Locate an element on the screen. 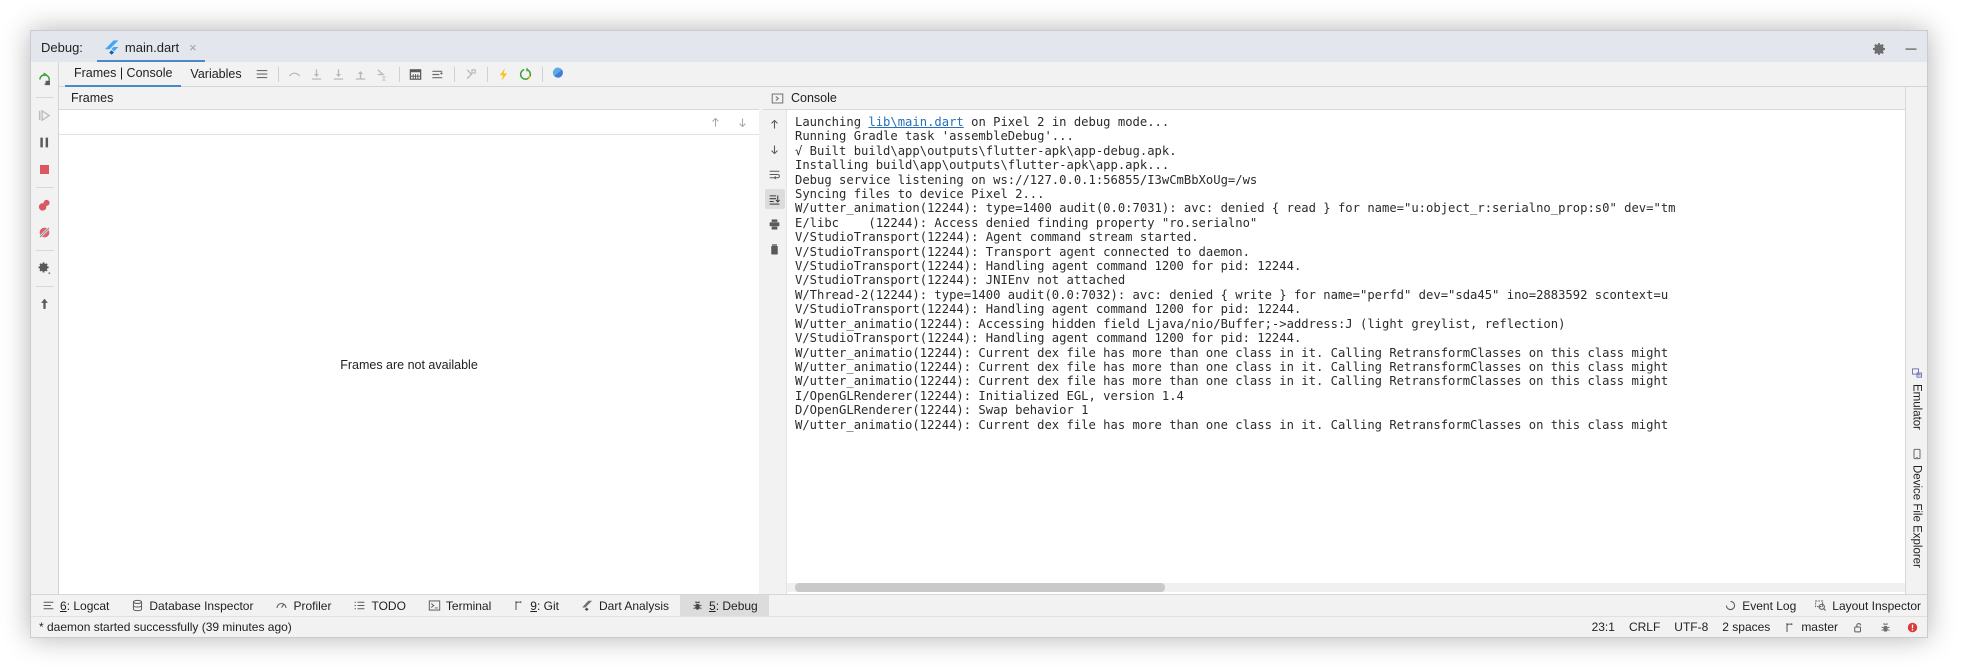 This screenshot has height=669, width=1966. console-header: Console is located at coordinates (1334, 98).